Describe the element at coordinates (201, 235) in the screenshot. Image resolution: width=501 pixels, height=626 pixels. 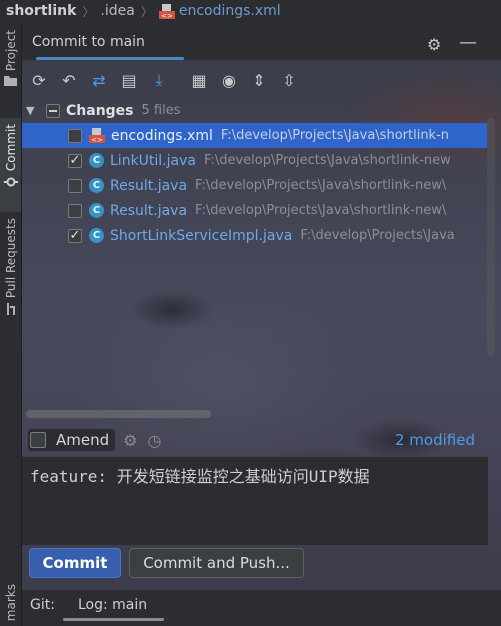
I see `file-name: ShortLinkServiceImpl.java` at that location.